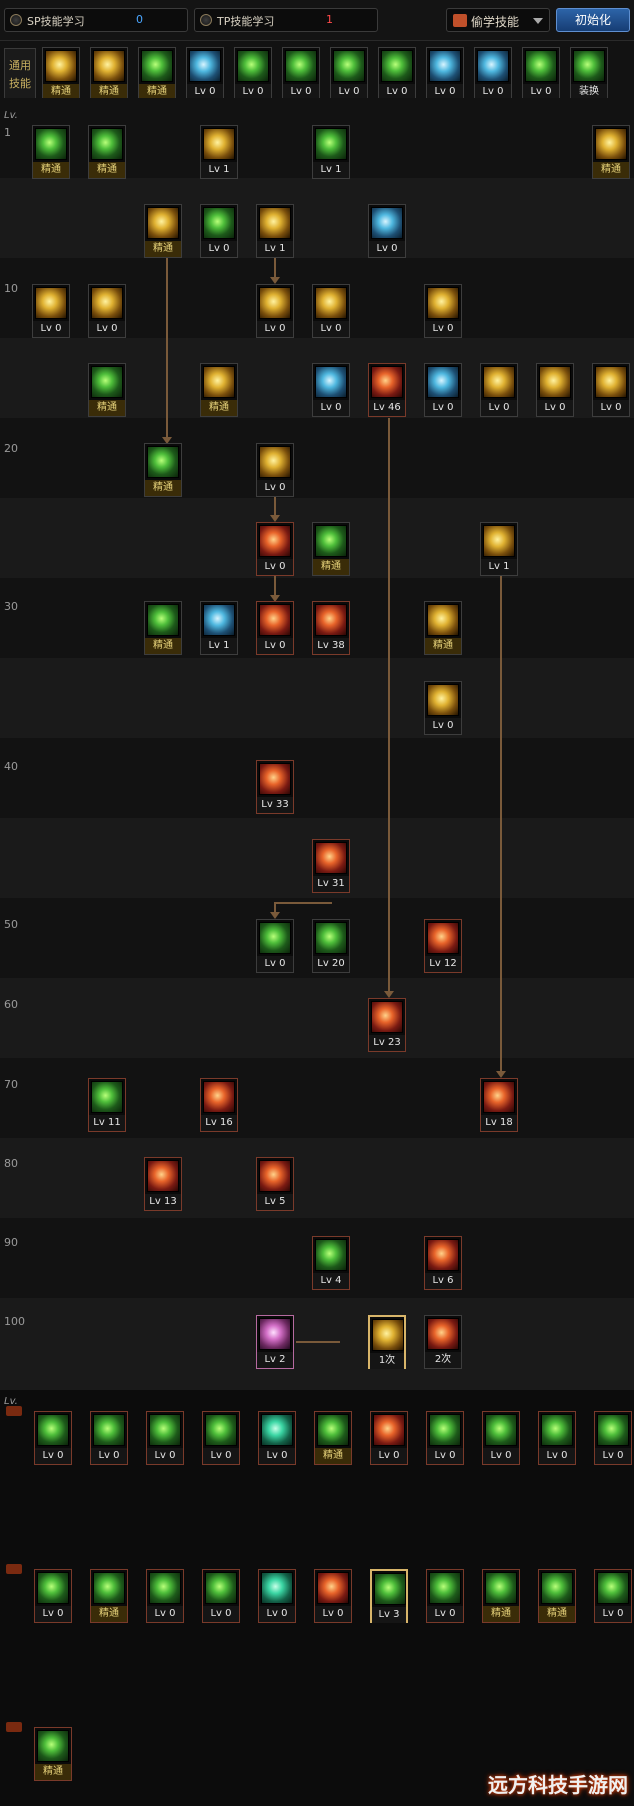 The height and width of the screenshot is (1806, 634). I want to click on skill-slot: Lv 13, so click(163, 1184).